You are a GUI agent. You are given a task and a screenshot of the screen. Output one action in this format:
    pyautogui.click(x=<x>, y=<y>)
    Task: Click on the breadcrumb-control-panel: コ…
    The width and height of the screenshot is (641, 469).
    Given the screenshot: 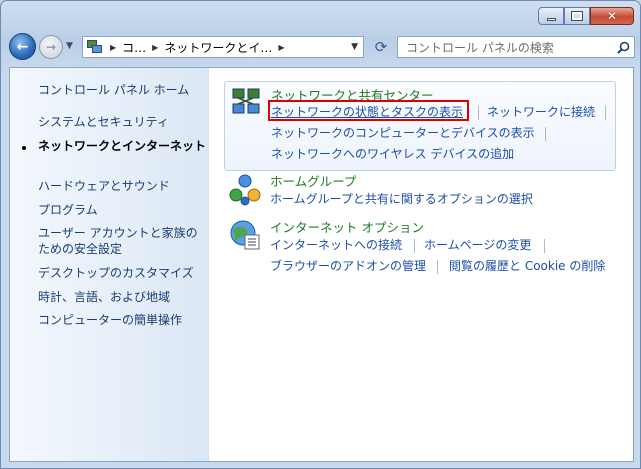 What is the action you would take?
    pyautogui.click(x=134, y=47)
    